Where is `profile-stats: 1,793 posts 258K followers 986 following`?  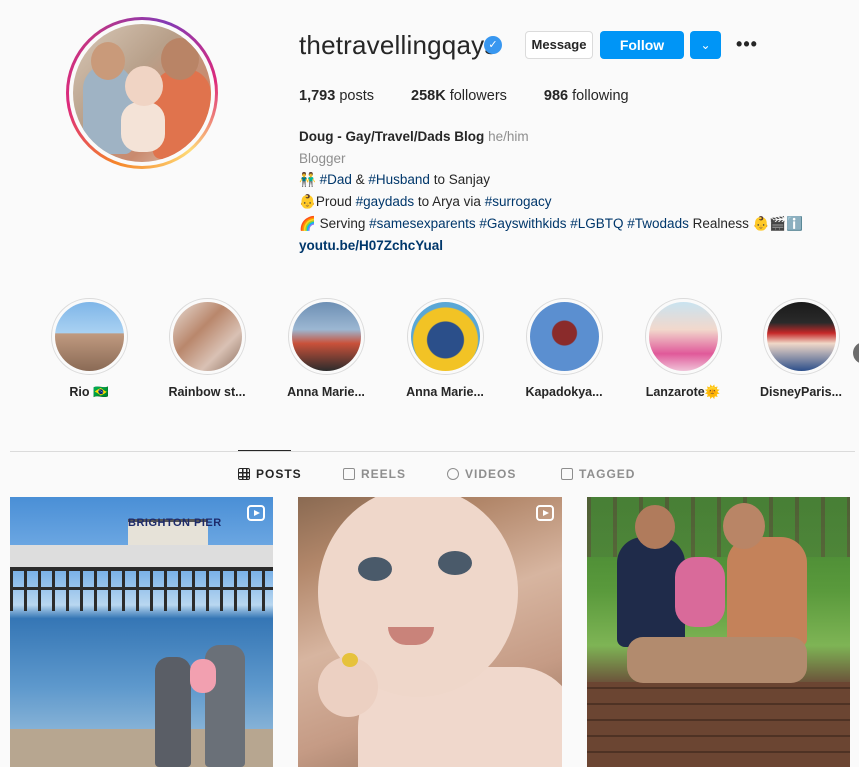 profile-stats: 1,793 posts 258K followers 986 following is located at coordinates (482, 96).